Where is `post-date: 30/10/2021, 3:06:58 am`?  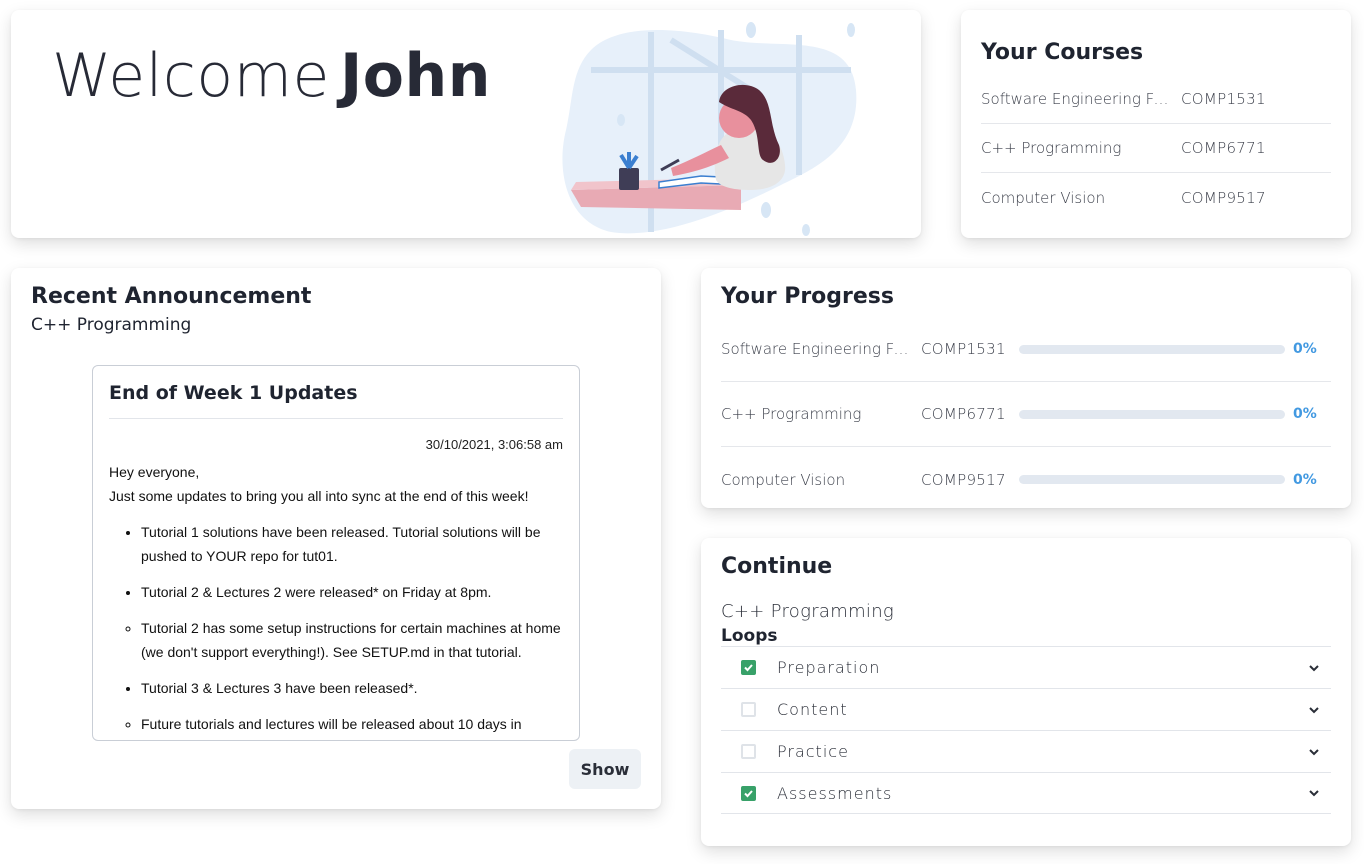
post-date: 30/10/2021, 3:06:58 am is located at coordinates (494, 444).